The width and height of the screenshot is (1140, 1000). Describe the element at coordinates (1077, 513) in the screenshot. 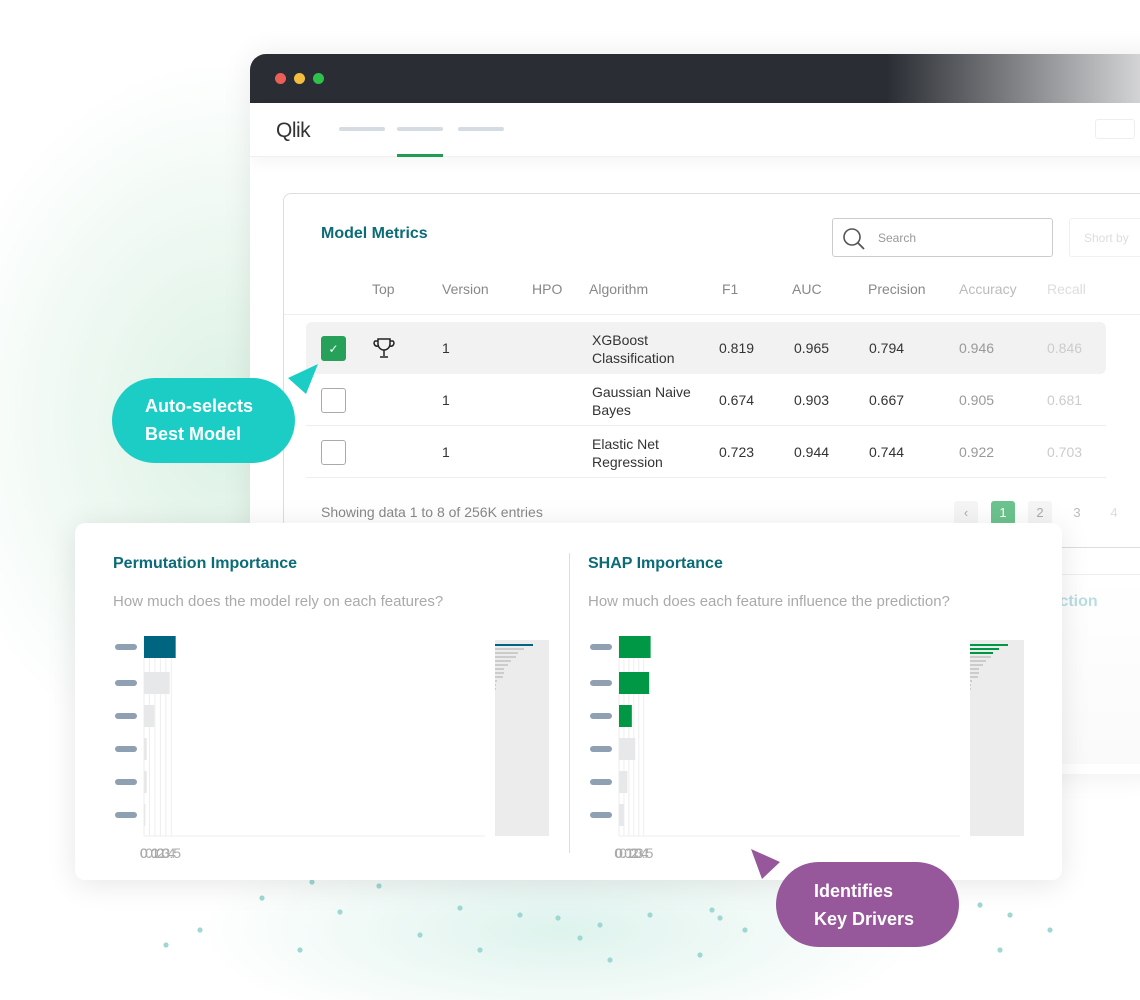

I see `page-button-3: 3` at that location.